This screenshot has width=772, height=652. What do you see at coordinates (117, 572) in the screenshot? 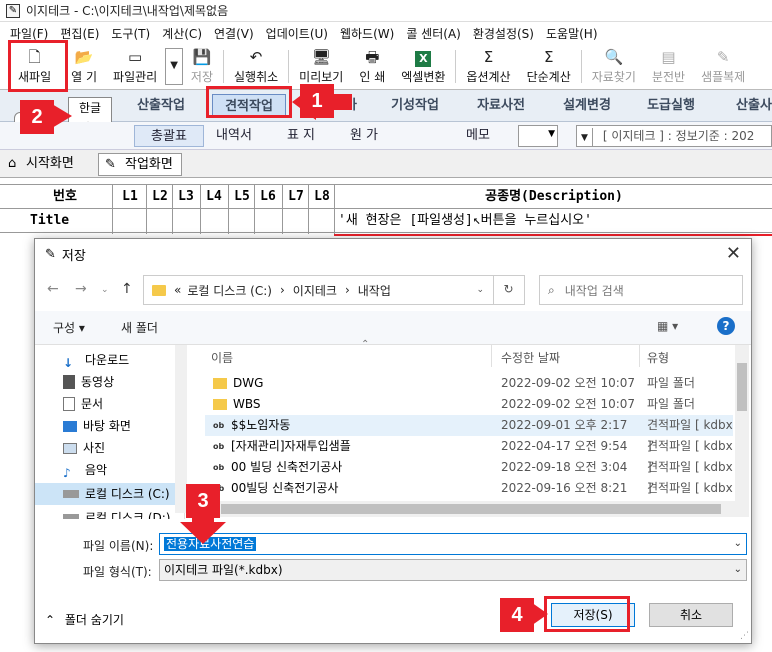
I see `filetype-label: 파일 형식(T):` at bounding box center [117, 572].